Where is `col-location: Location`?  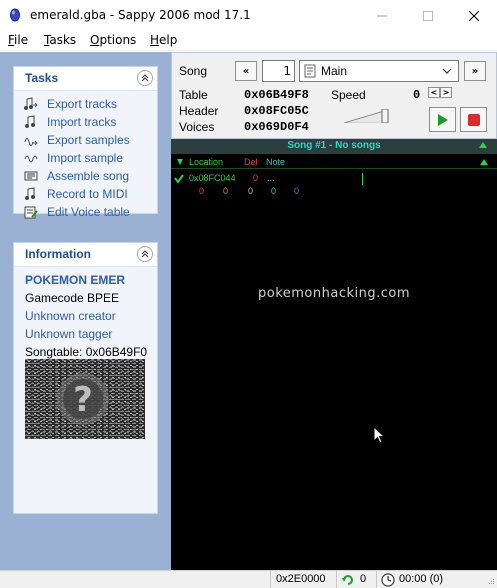 col-location: Location is located at coordinates (206, 162).